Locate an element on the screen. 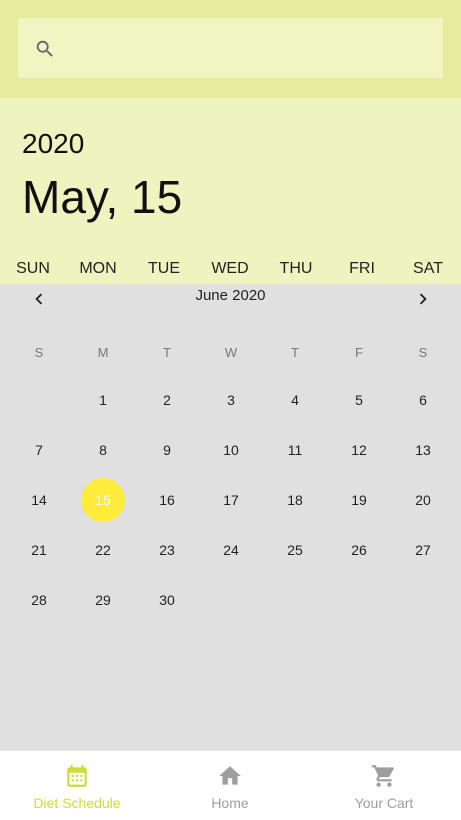 This screenshot has height=820, width=461. next-month-icon is located at coordinates (423, 299).